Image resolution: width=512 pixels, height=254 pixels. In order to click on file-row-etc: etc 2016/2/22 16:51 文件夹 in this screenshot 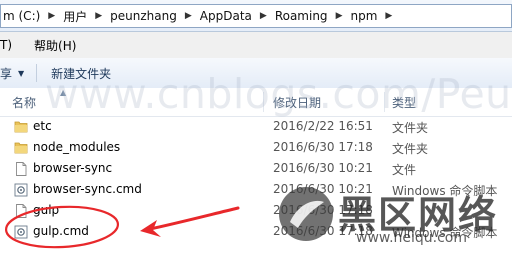, I will do `click(256, 126)`.